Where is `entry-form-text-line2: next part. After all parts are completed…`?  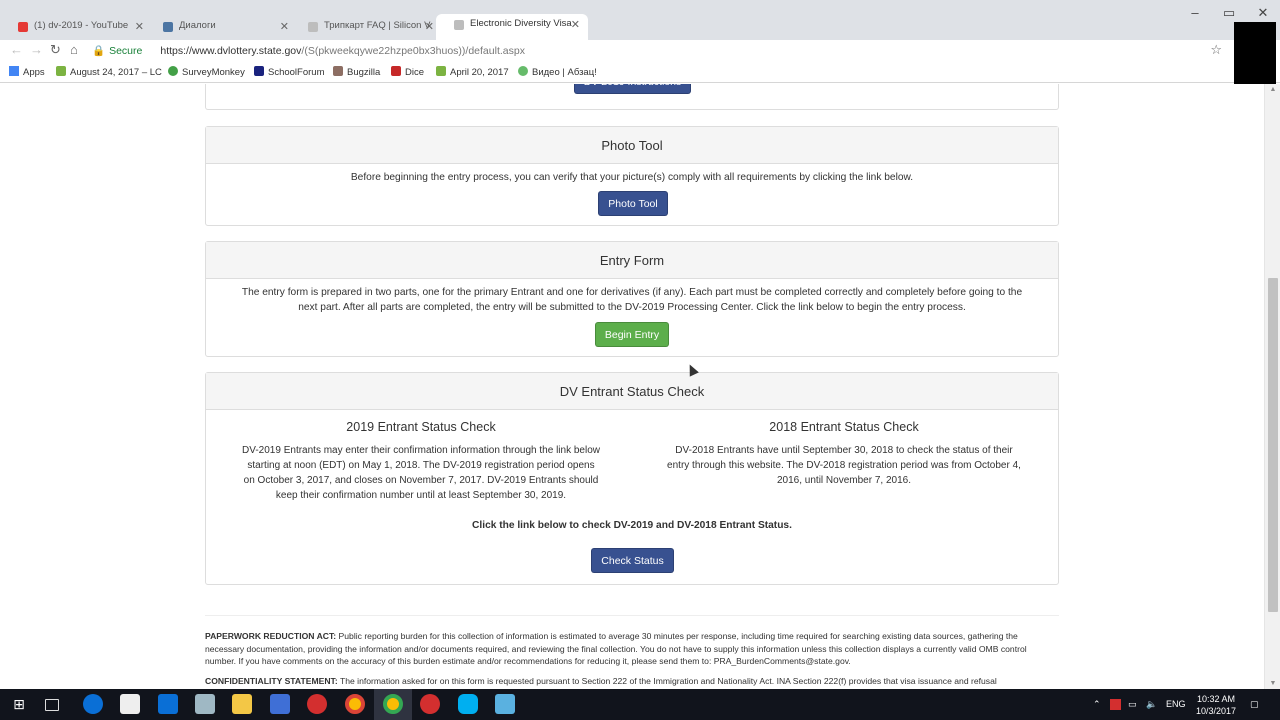
entry-form-text-line2: next part. After all parts are completed… is located at coordinates (632, 307).